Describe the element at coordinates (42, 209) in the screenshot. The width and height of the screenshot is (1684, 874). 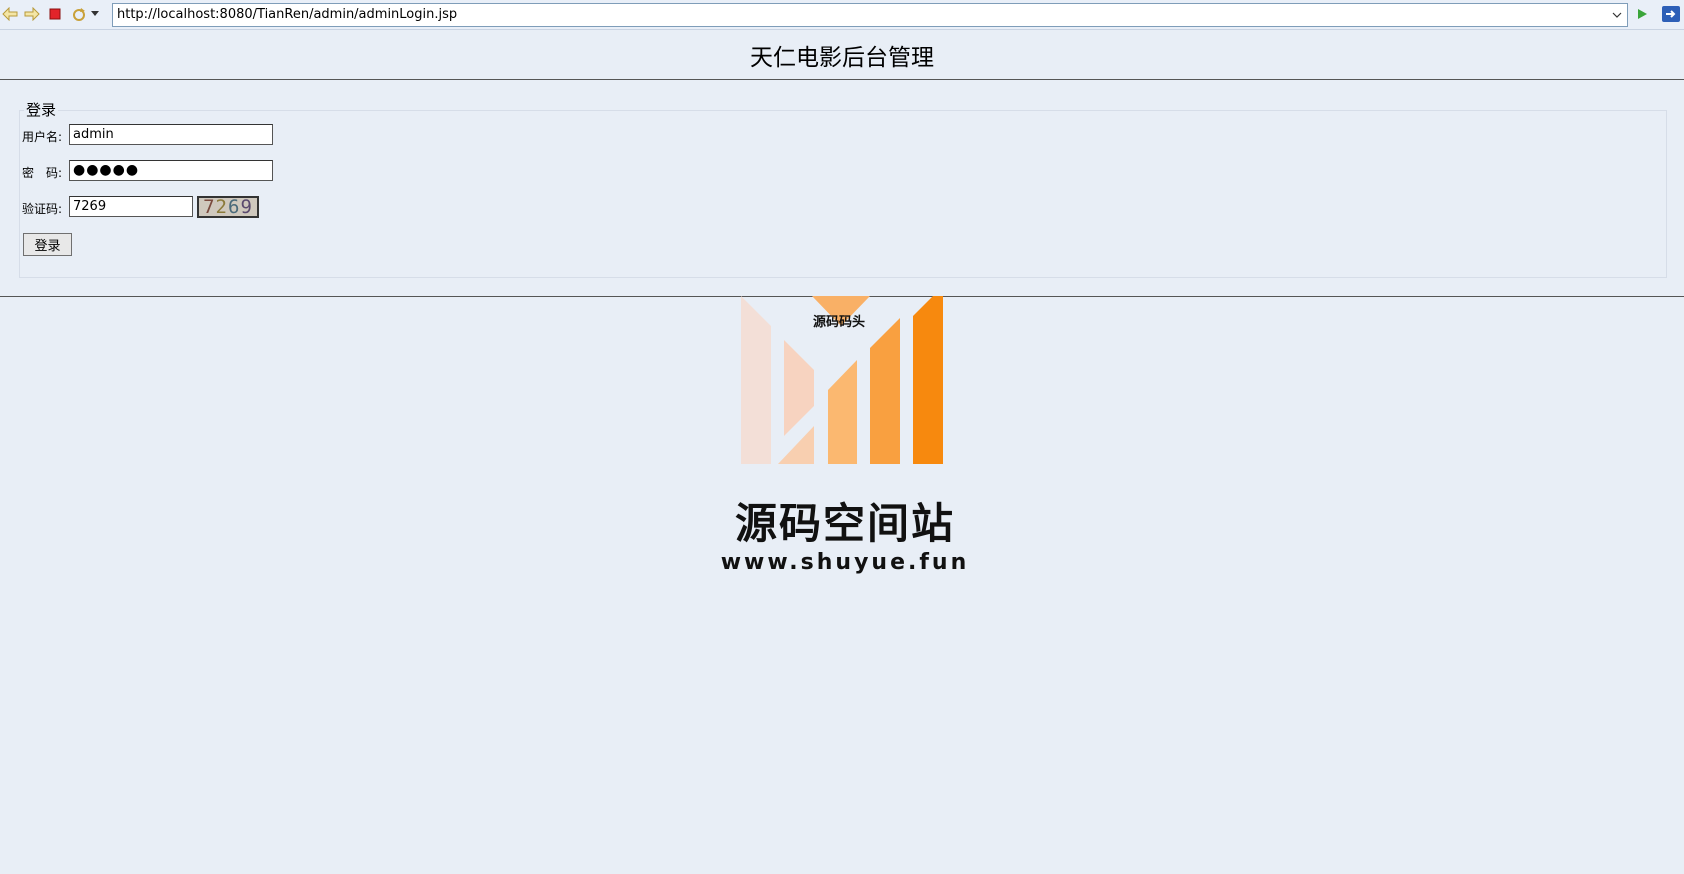
I see `captcha-label: 验证码:` at that location.